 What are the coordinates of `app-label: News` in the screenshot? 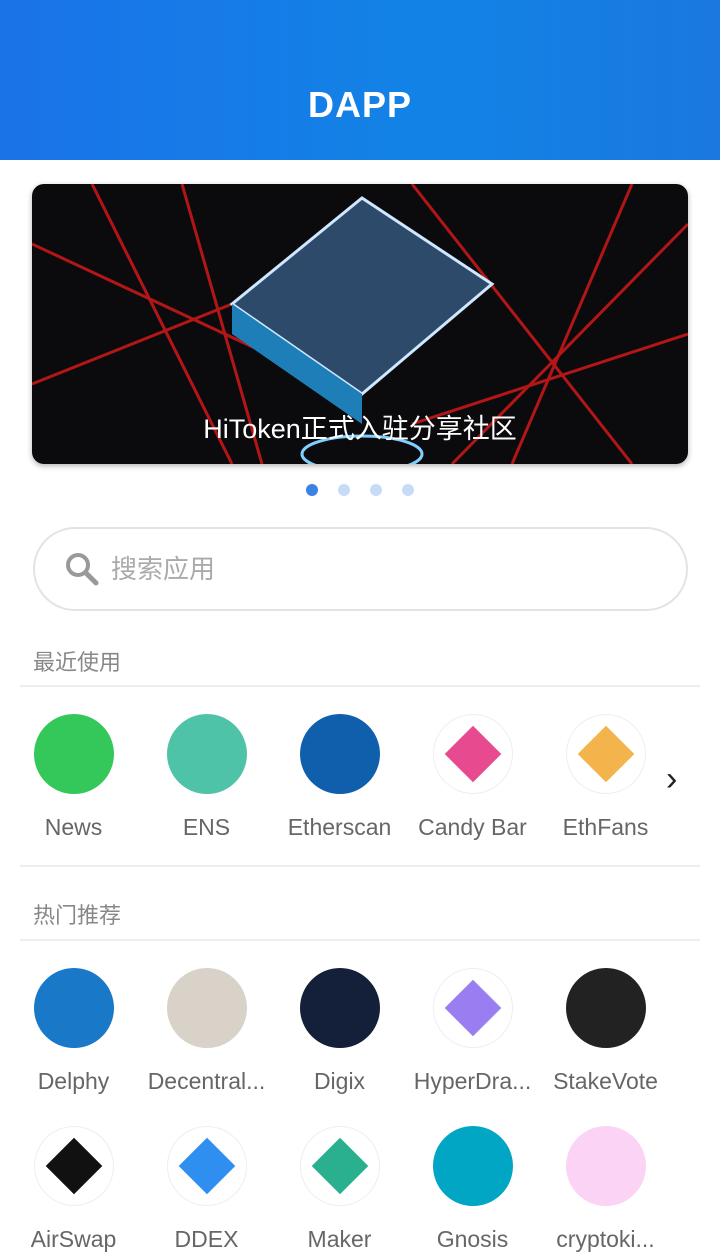 It's located at (73, 827).